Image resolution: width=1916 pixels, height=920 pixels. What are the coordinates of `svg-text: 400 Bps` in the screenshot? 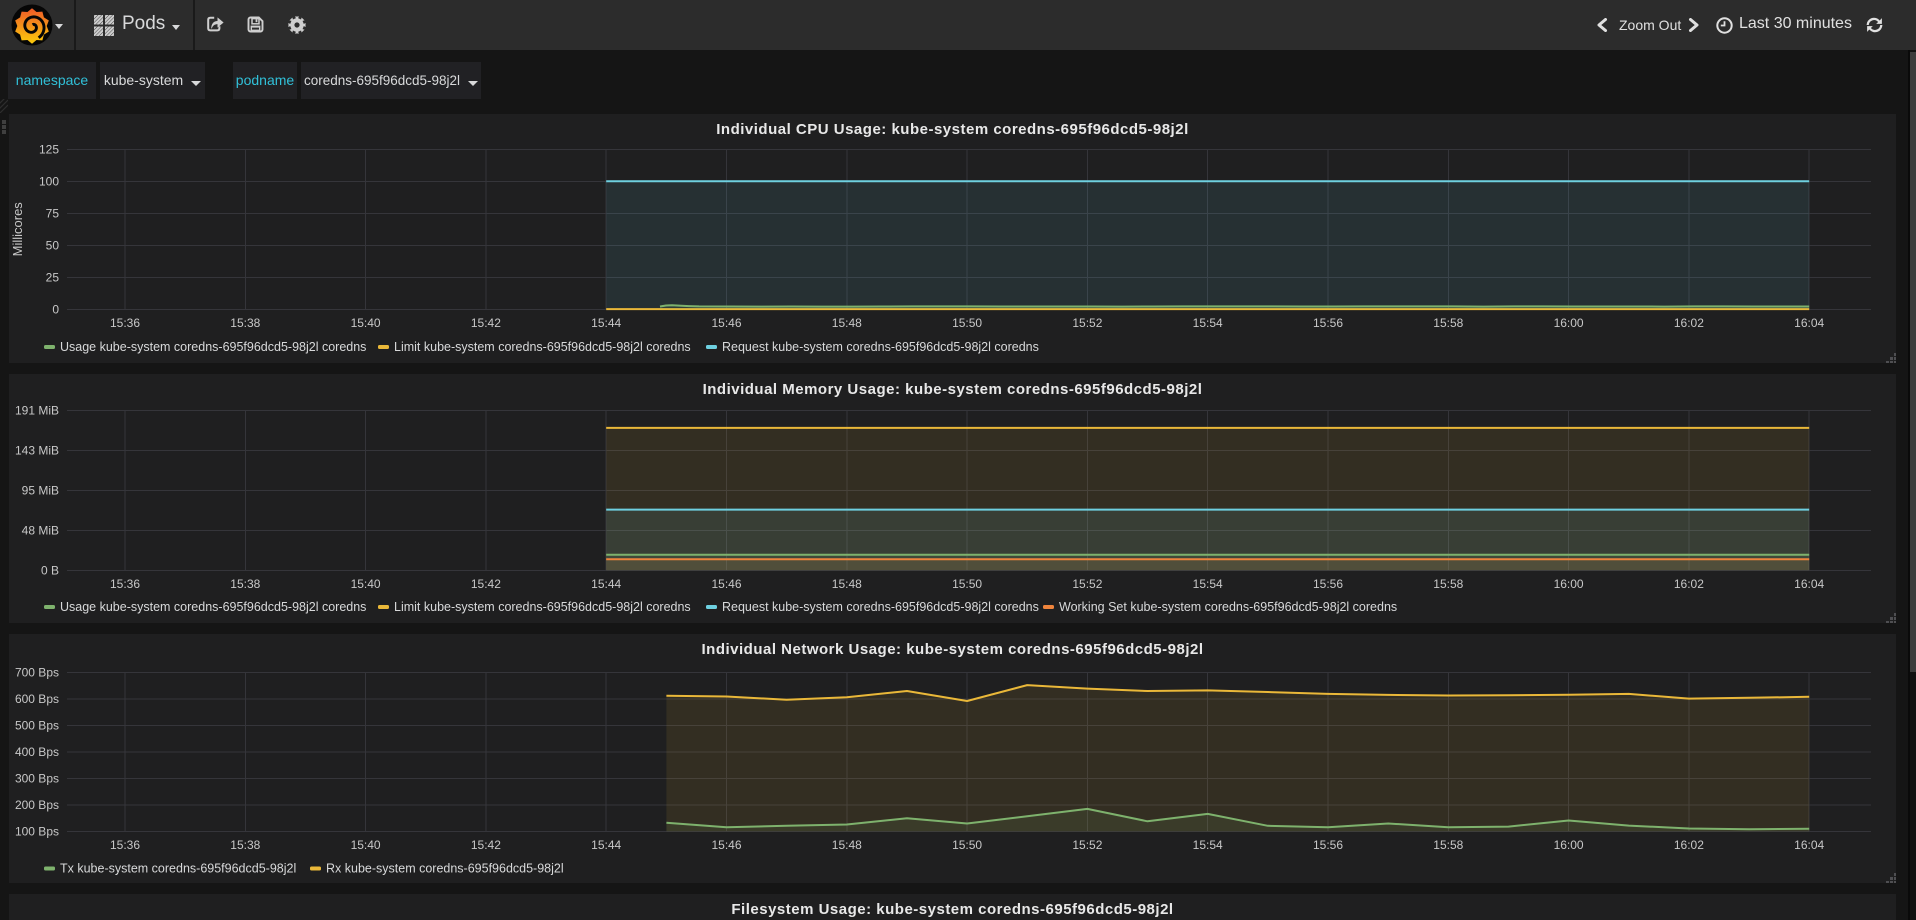 It's located at (37, 752).